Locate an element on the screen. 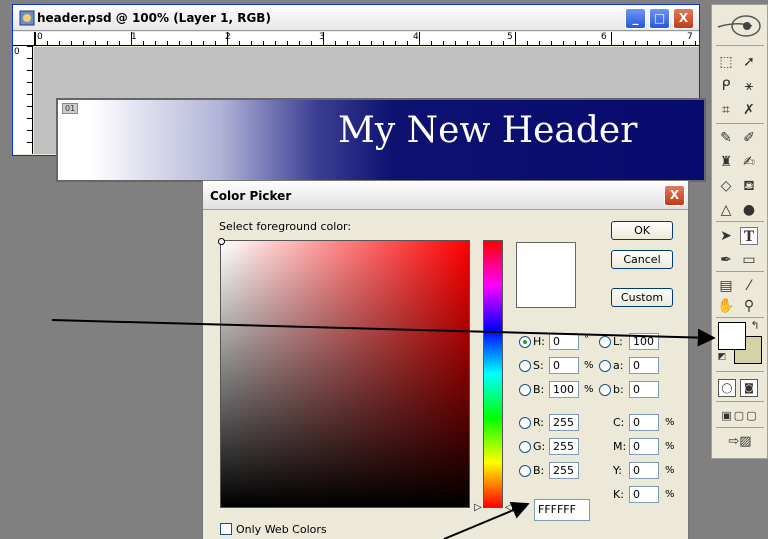  color-picker-close-button: X is located at coordinates (674, 195).